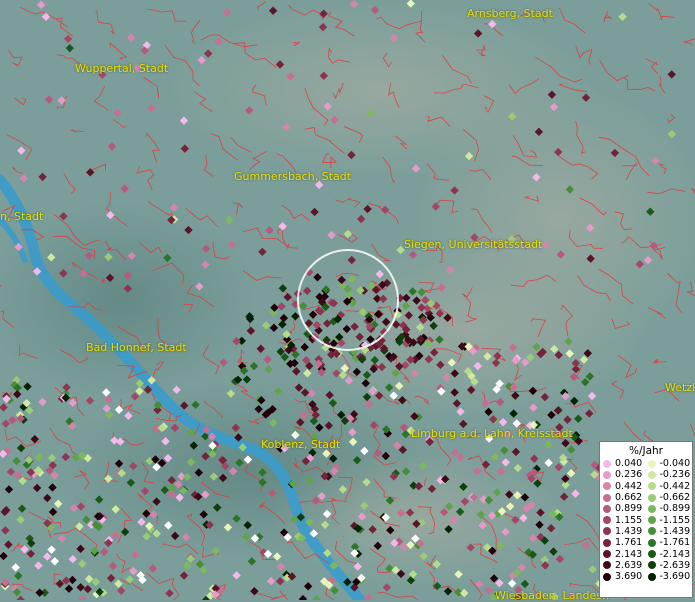 This screenshot has width=695, height=602. What do you see at coordinates (629, 509) in the screenshot?
I see `legend-value: 0.899` at bounding box center [629, 509].